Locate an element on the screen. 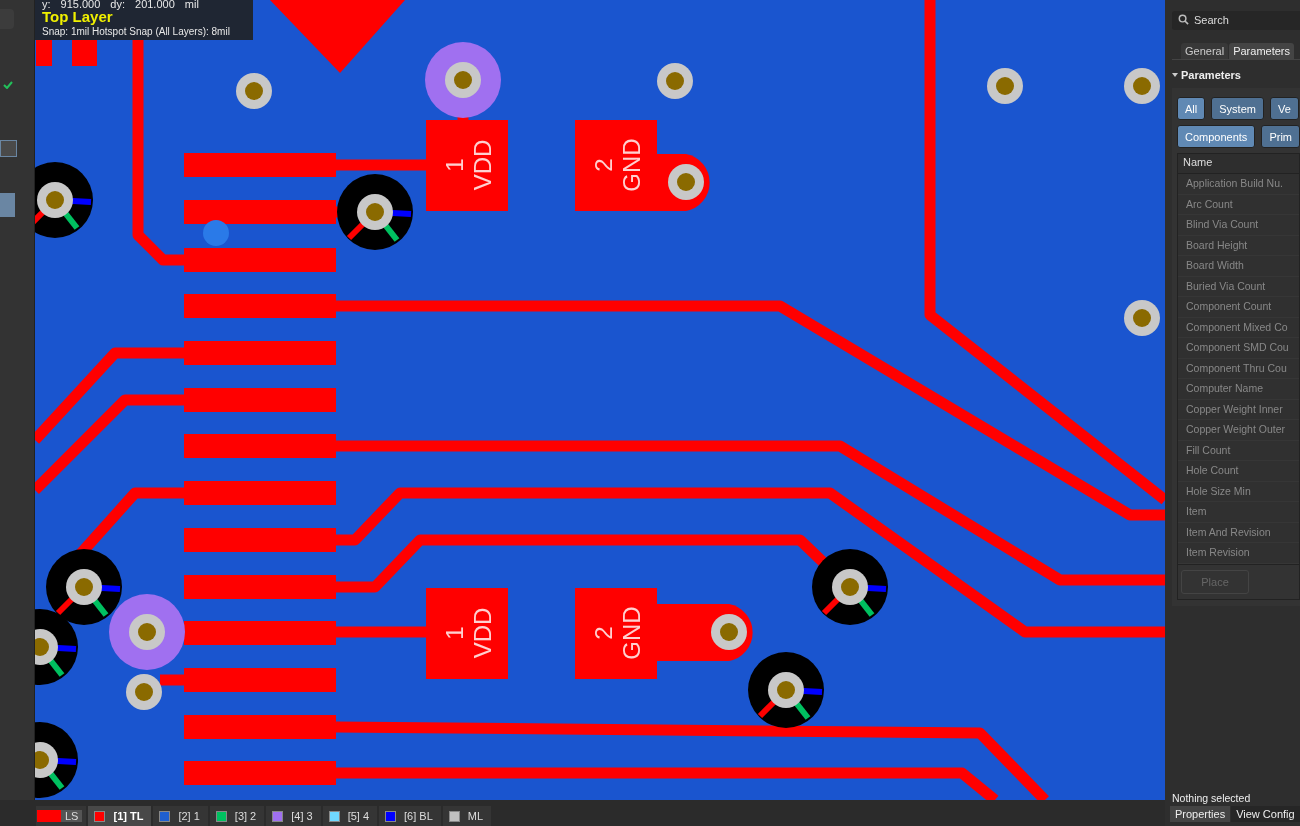 The height and width of the screenshot is (826, 1300). section-header: Parameters is located at coordinates (1236, 75).